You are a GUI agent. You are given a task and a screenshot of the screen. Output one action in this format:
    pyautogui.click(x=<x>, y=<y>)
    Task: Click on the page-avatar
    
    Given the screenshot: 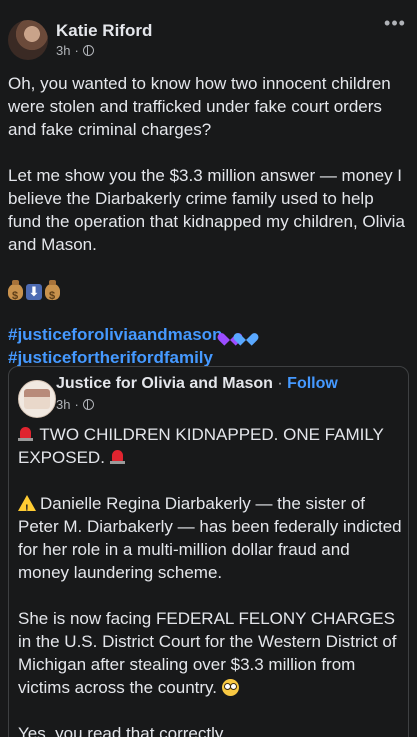 What is the action you would take?
    pyautogui.click(x=37, y=399)
    